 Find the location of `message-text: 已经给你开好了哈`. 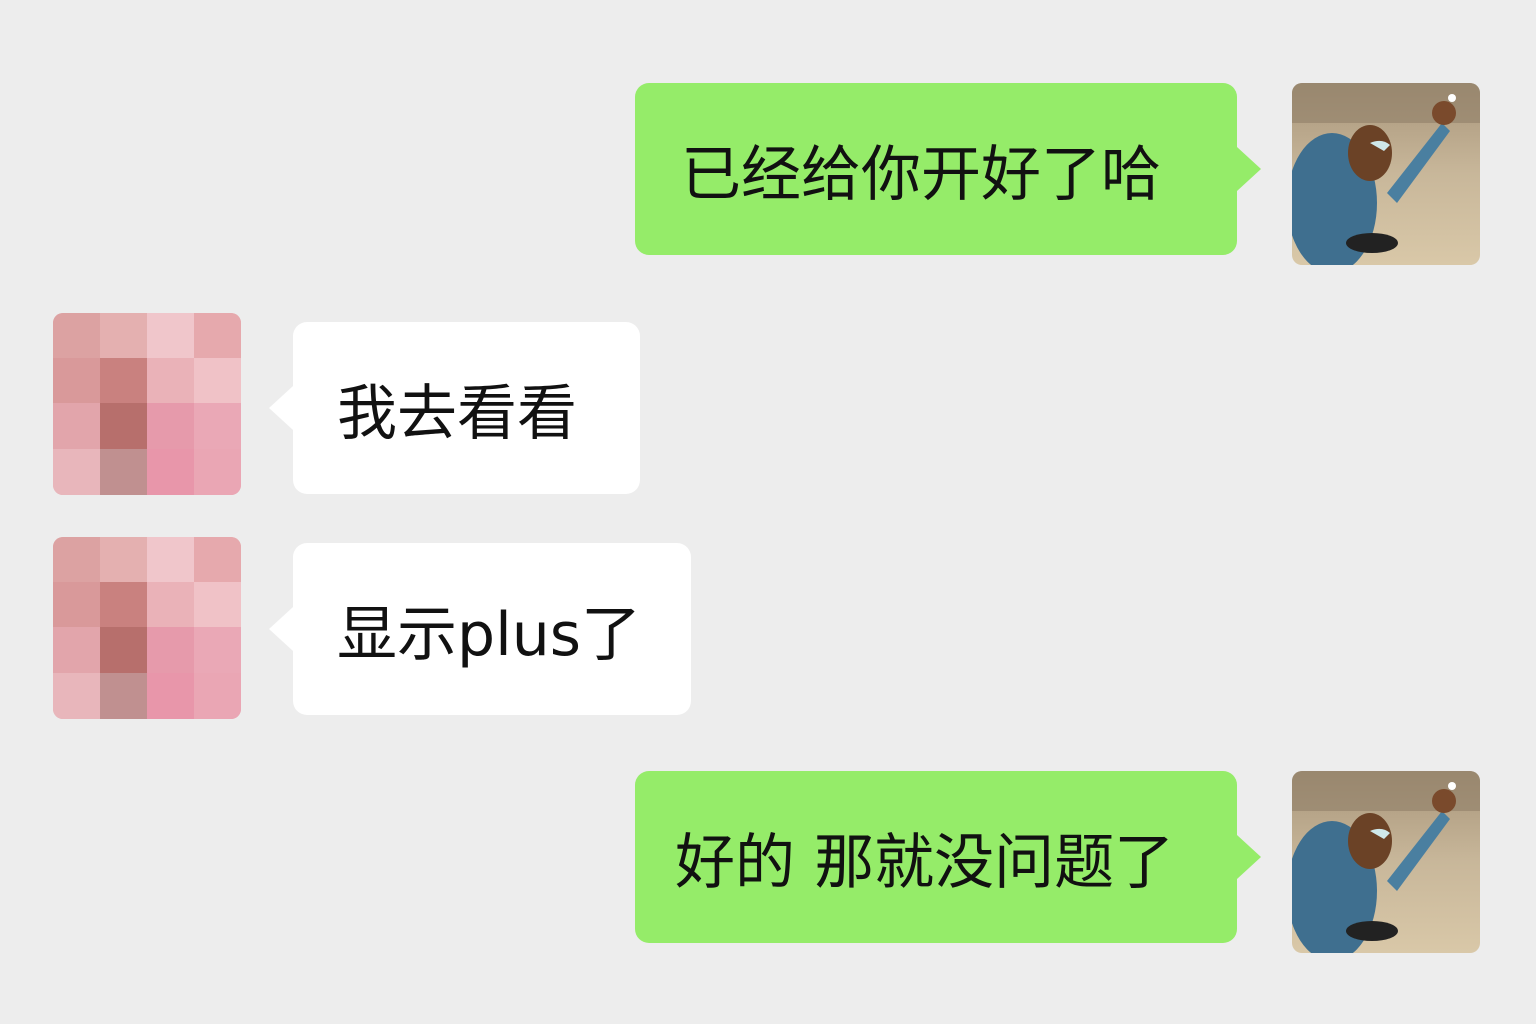

message-text: 已经给你开好了哈 is located at coordinates (921, 174).